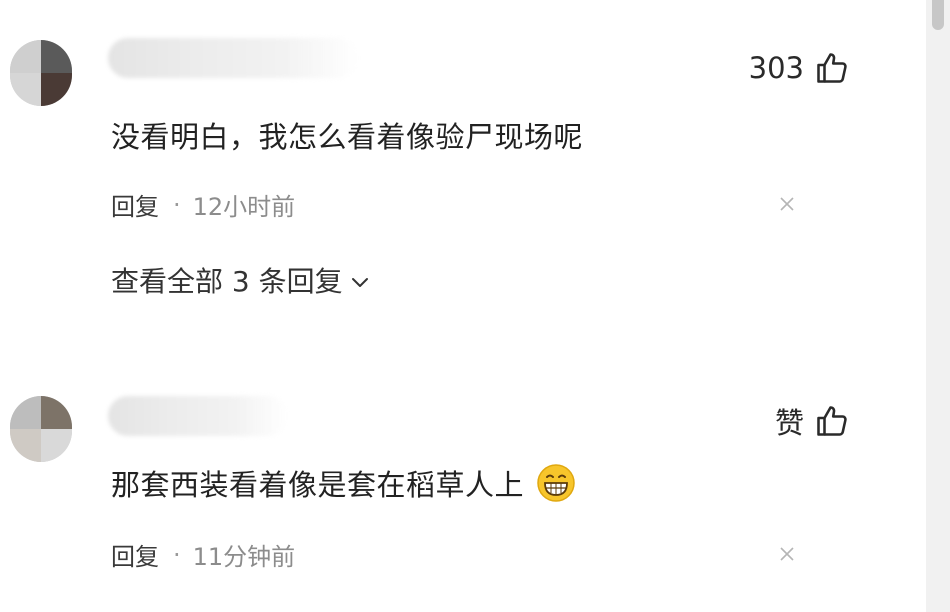  Describe the element at coordinates (938, 306) in the screenshot. I see `scrollbar` at that location.